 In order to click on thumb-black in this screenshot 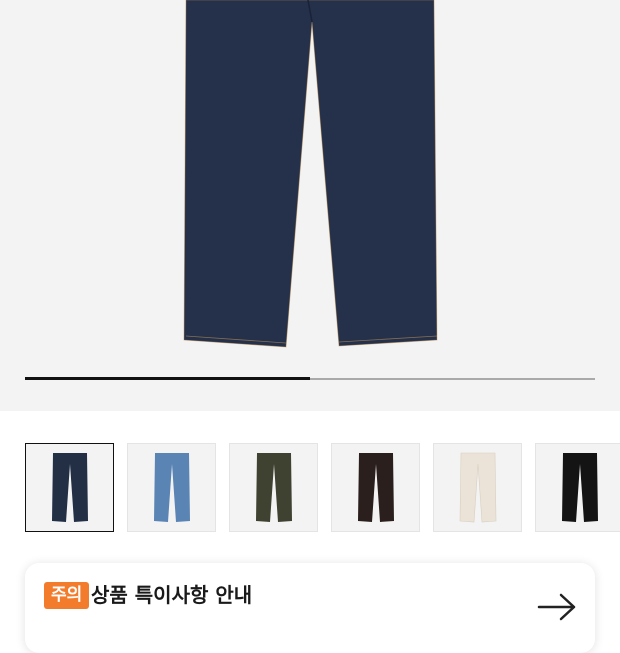, I will do `click(577, 487)`.